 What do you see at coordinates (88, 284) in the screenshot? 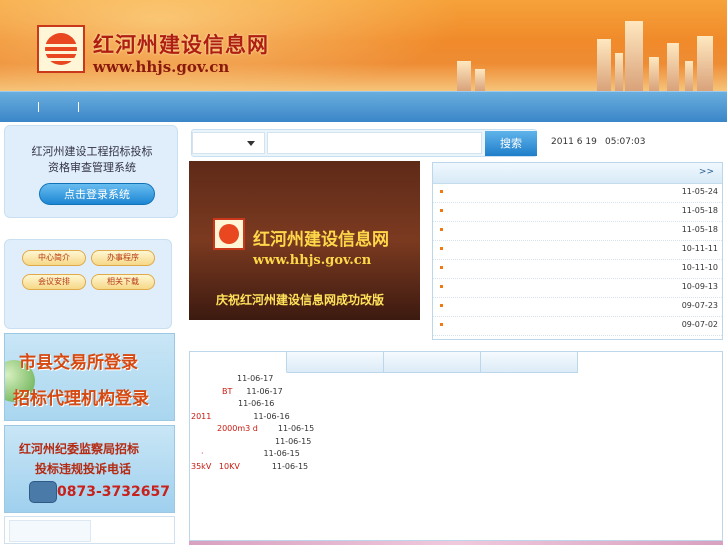
I see `quick-menu-panel: 中心简介 办事程序 会议安排 相关下载` at bounding box center [88, 284].